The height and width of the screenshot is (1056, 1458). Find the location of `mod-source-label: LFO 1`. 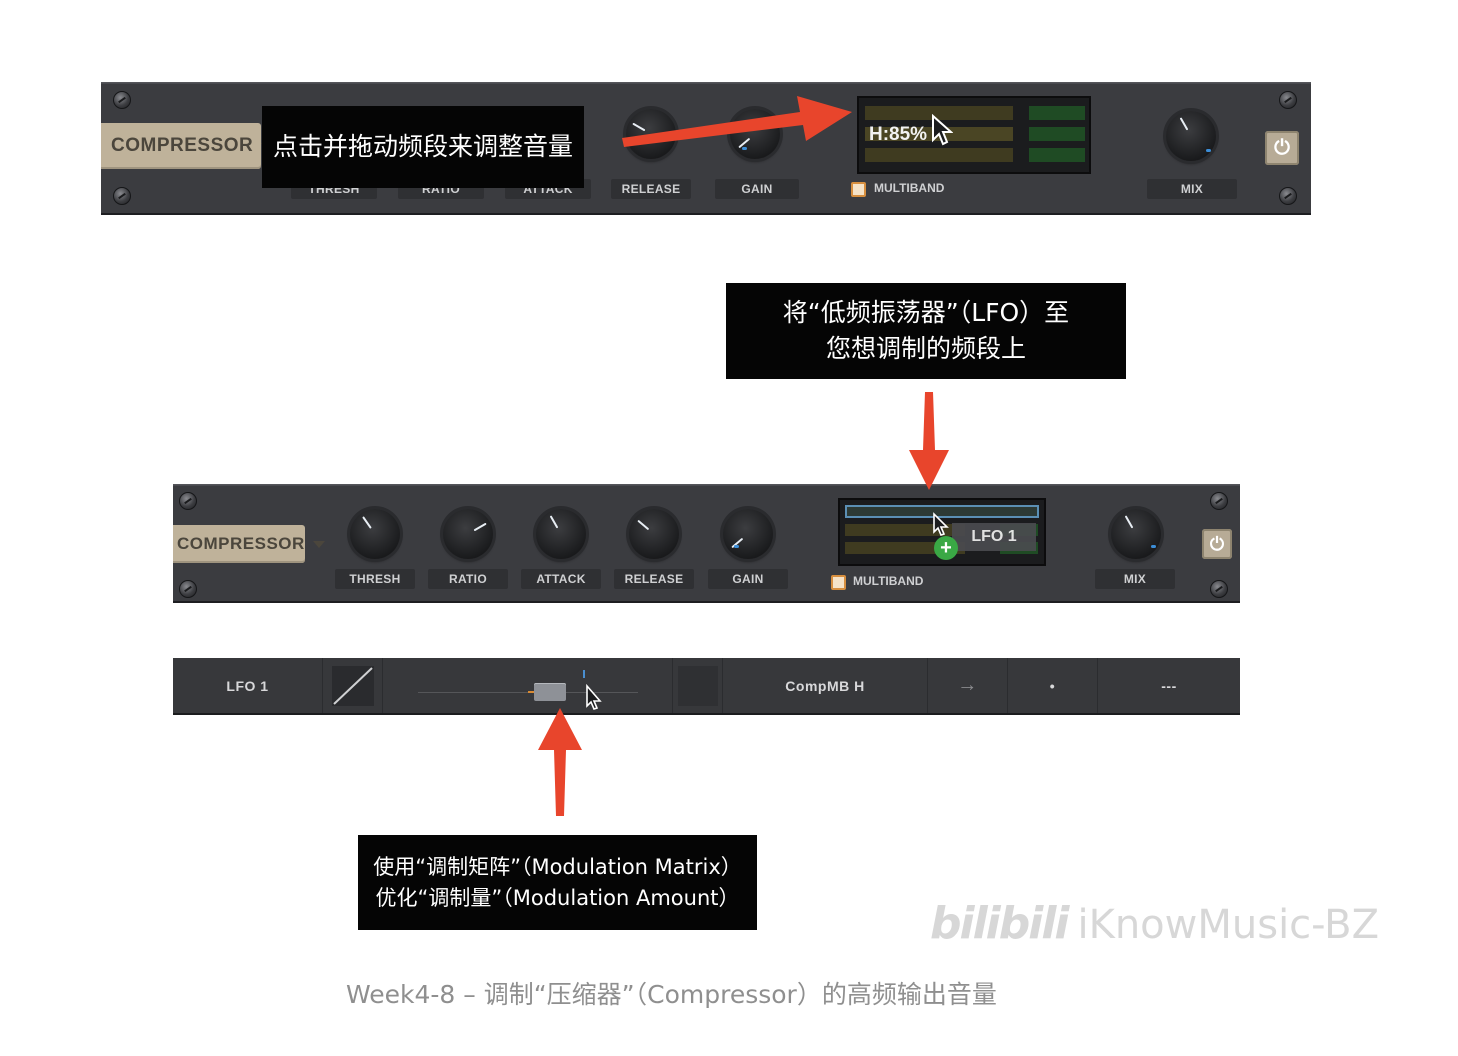

mod-source-label: LFO 1 is located at coordinates (247, 685).